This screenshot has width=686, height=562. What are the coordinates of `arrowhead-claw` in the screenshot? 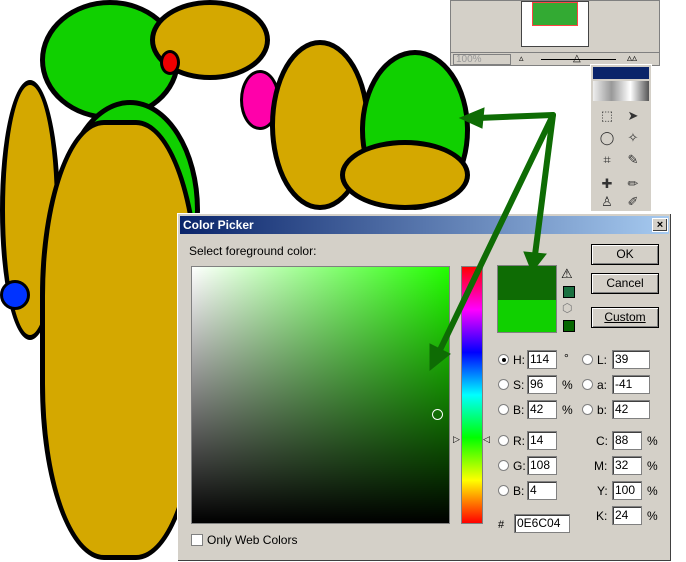 It's located at (471, 118).